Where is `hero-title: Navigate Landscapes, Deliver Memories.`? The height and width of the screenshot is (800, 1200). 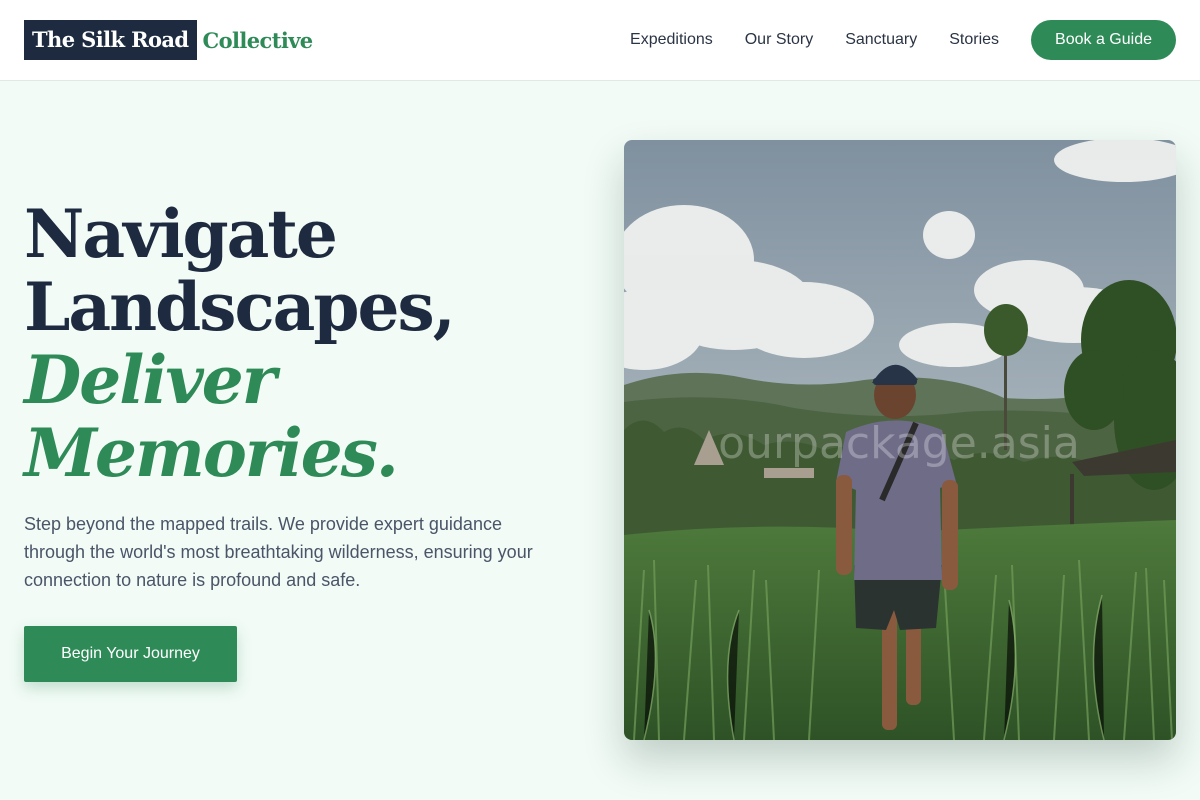 hero-title: Navigate Landscapes, Deliver Memories. is located at coordinates (240, 343).